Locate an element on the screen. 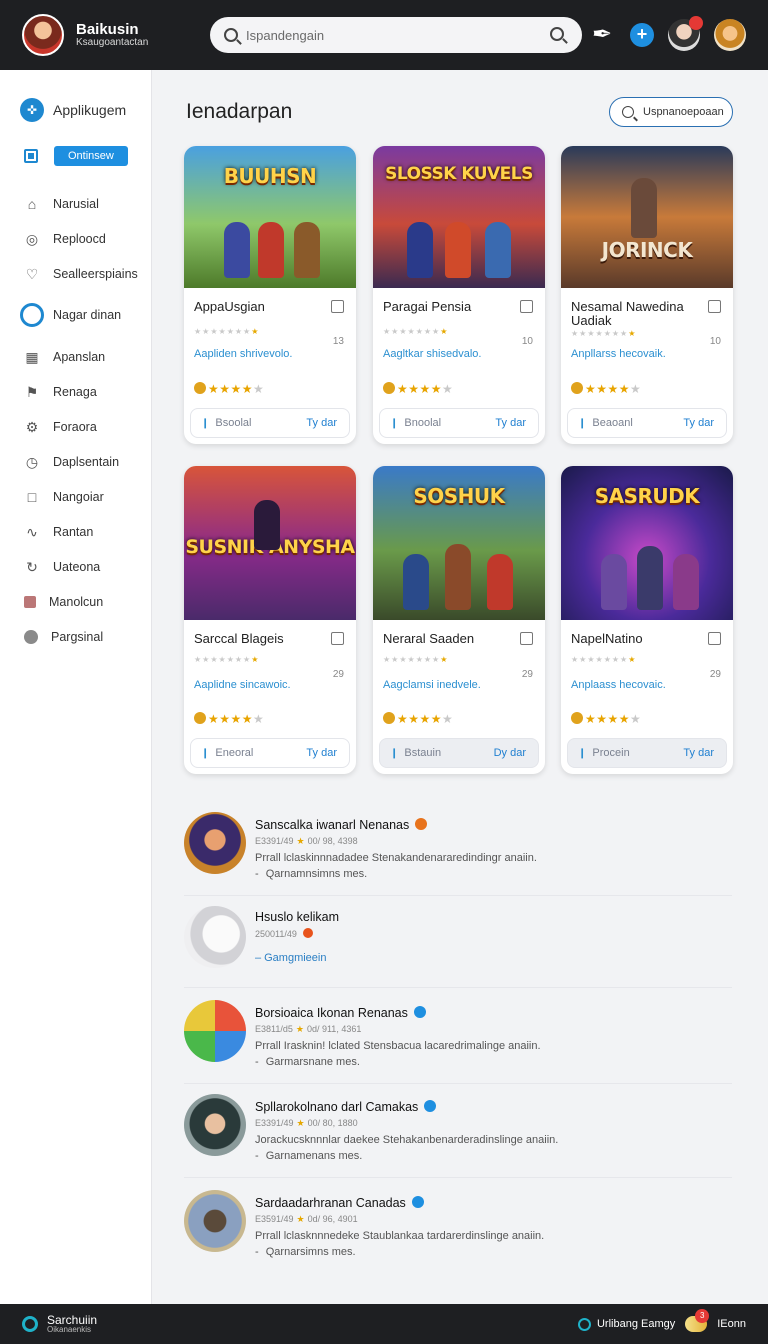 Image resolution: width=768 pixels, height=1344 pixels. sidebar-item-pargsinal: Pargsinal is located at coordinates (75, 636).